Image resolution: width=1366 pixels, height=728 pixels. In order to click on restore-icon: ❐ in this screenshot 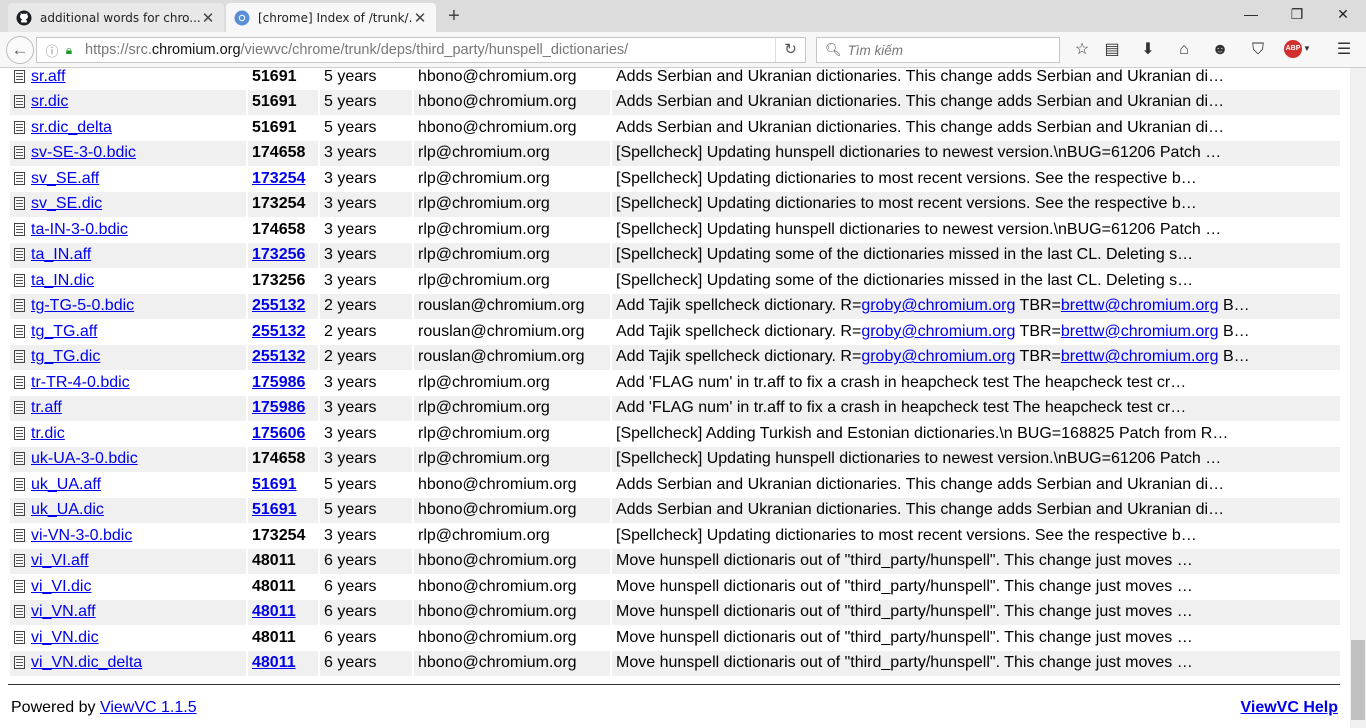, I will do `click(1297, 15)`.